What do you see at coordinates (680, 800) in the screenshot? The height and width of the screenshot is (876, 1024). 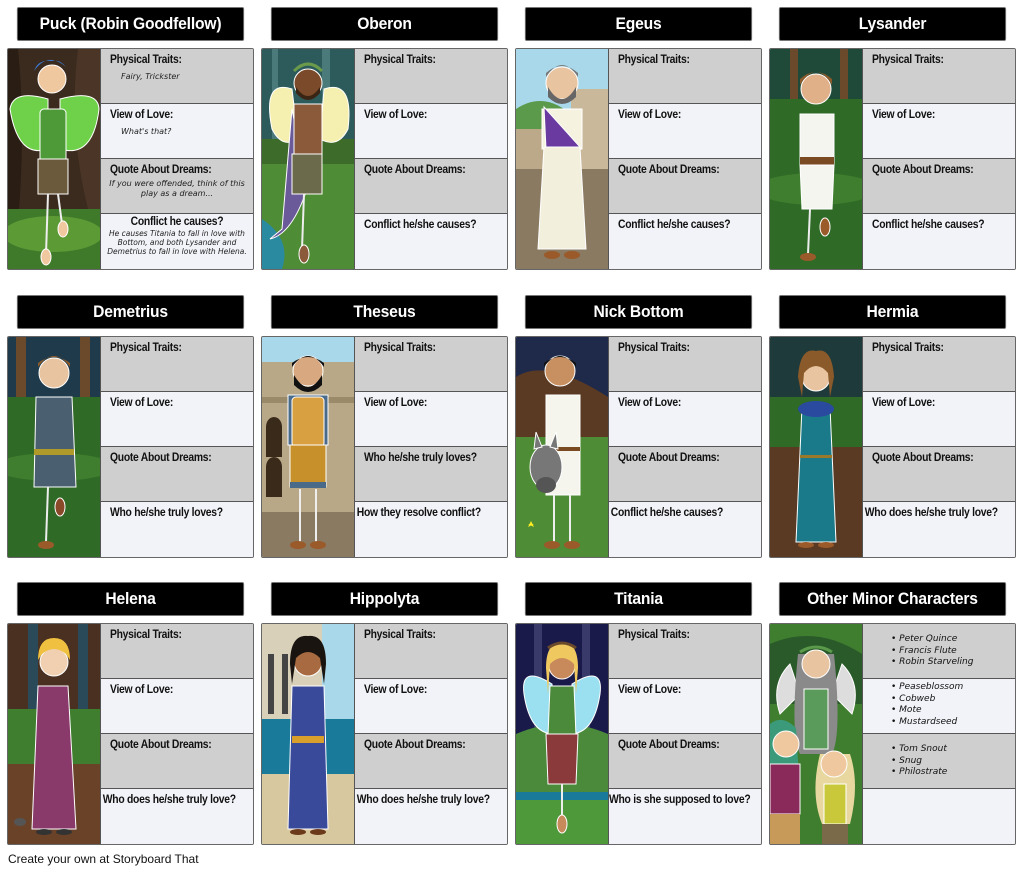 I see `box-label: Who is she supposed to love?` at bounding box center [680, 800].